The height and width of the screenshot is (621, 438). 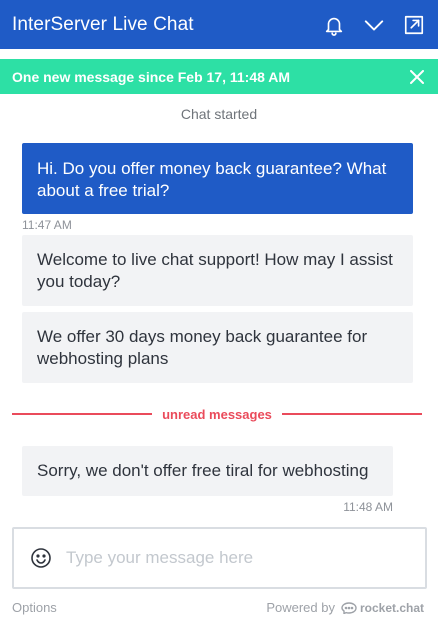 What do you see at coordinates (103, 24) in the screenshot?
I see `chat-title: InterServer Live Chat` at bounding box center [103, 24].